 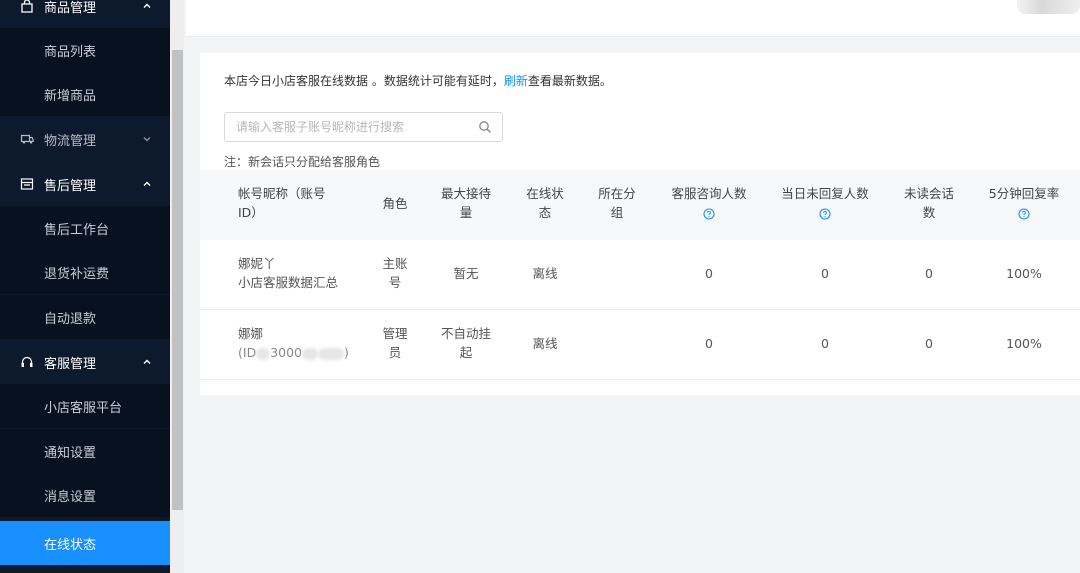 What do you see at coordinates (545, 203) in the screenshot?
I see `header-online-status: 在线状 态` at bounding box center [545, 203].